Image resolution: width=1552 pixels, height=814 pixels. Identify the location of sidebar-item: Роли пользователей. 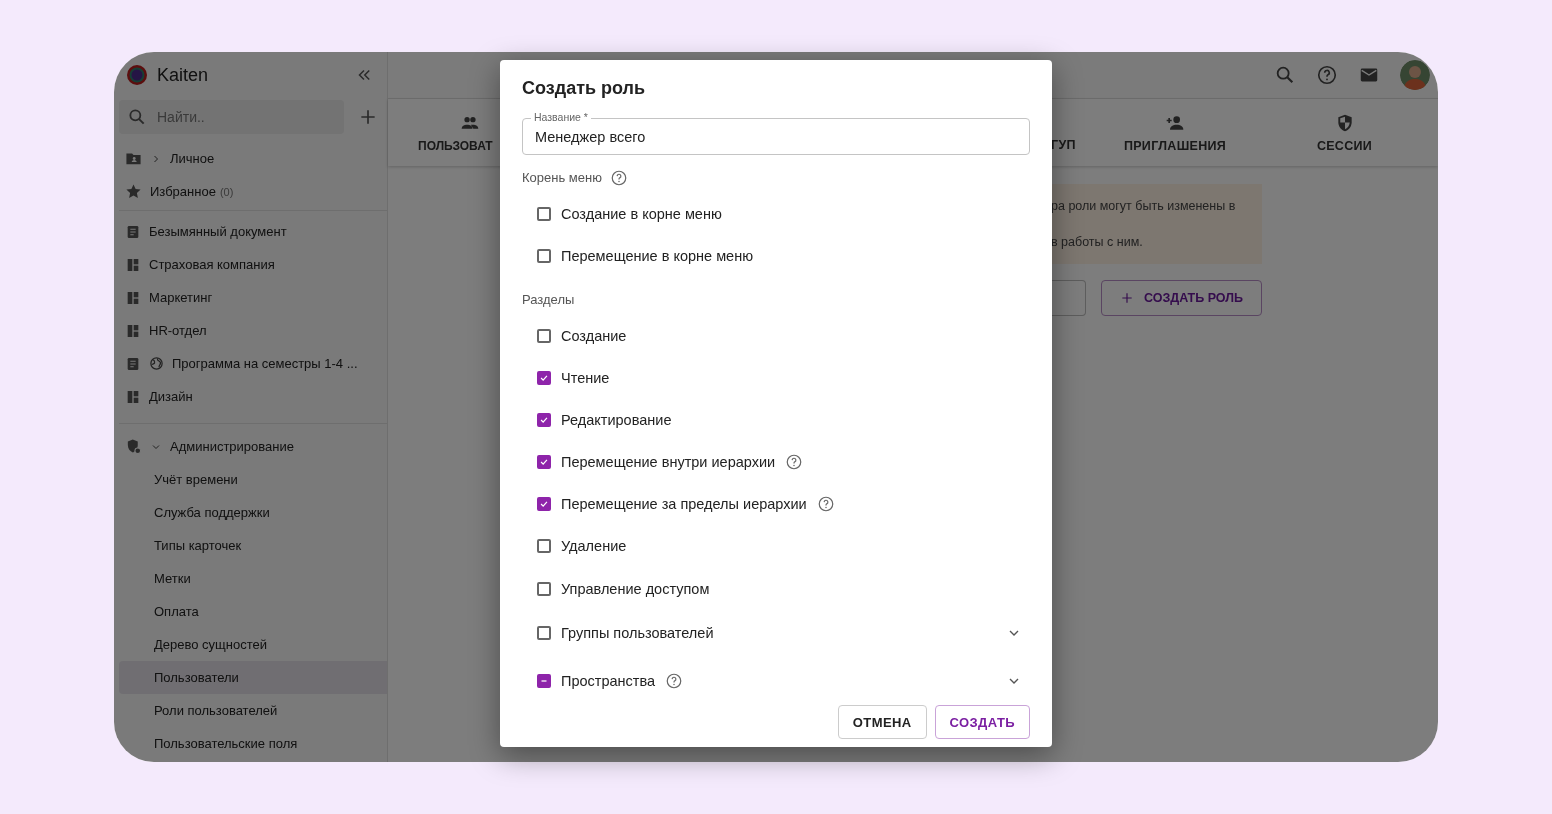
(253, 710).